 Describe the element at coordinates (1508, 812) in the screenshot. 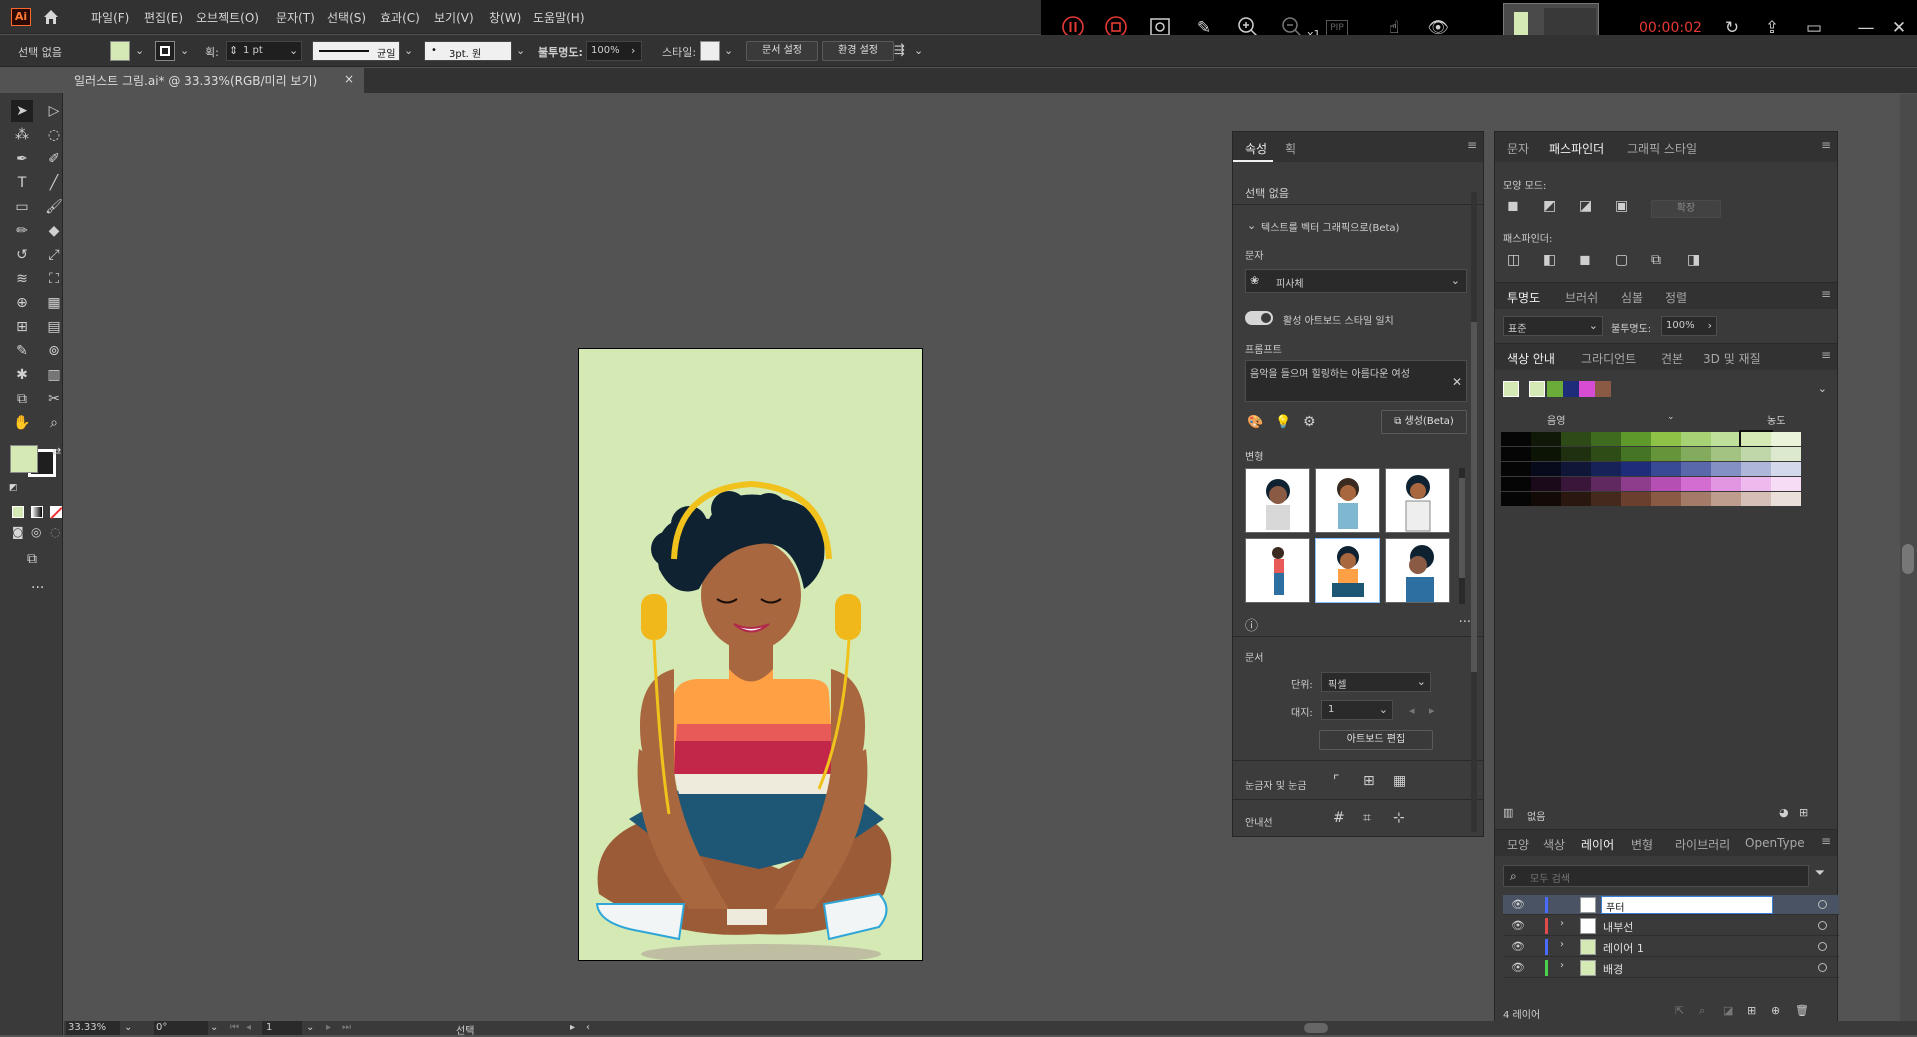

I see `swatch-library-icon: ▥` at that location.